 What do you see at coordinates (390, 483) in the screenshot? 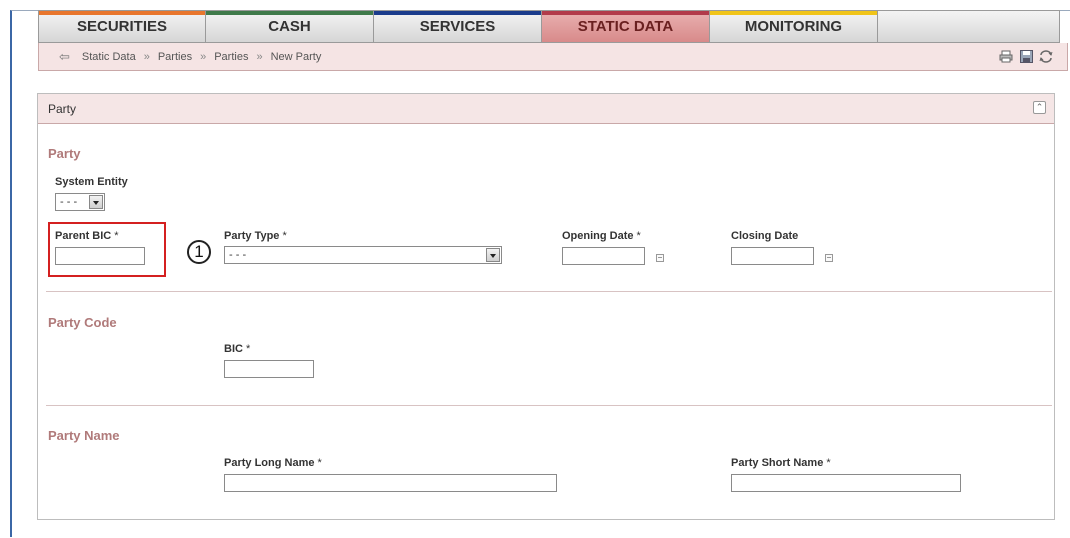
I see `party-long-name-input` at bounding box center [390, 483].